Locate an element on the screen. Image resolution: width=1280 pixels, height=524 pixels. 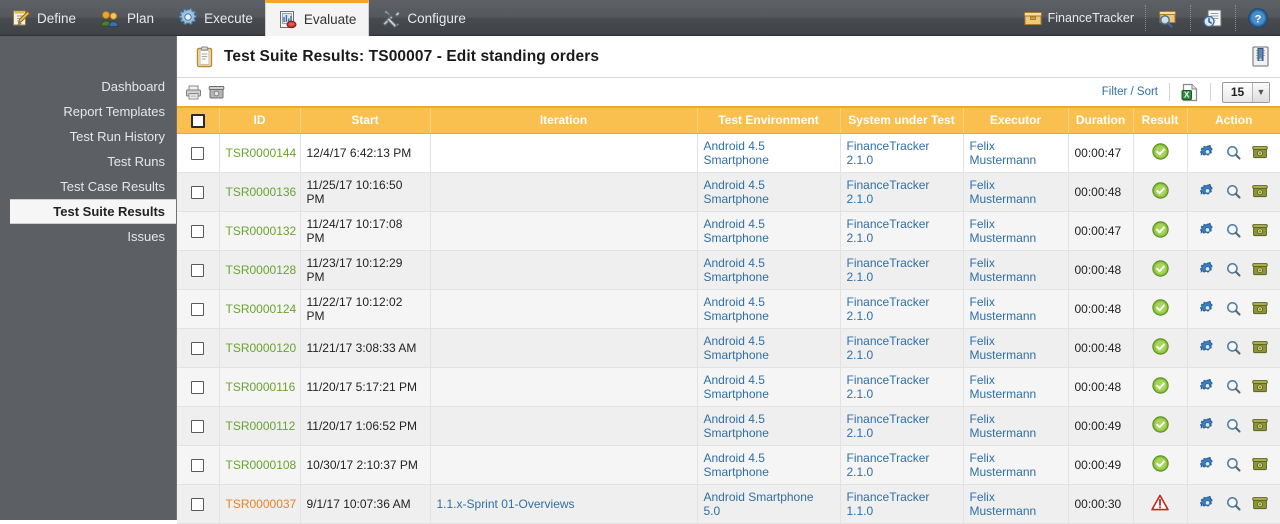
column-header-select-all is located at coordinates (198, 121).